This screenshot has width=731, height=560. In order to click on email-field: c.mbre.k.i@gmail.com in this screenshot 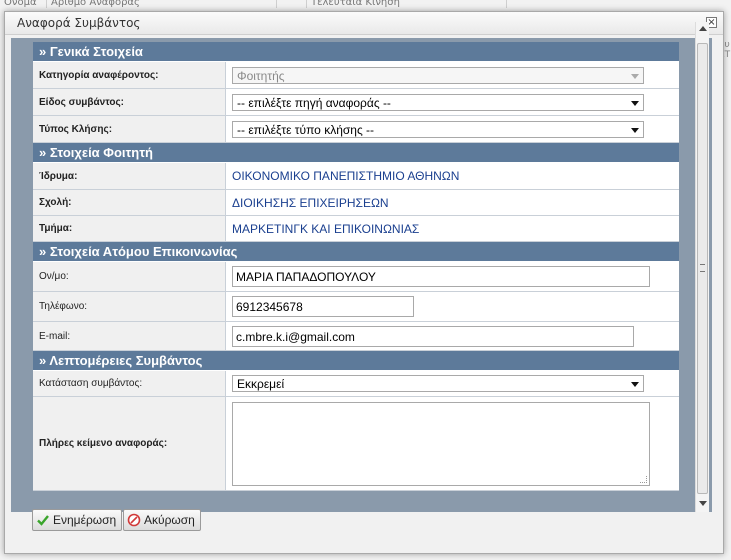, I will do `click(433, 336)`.